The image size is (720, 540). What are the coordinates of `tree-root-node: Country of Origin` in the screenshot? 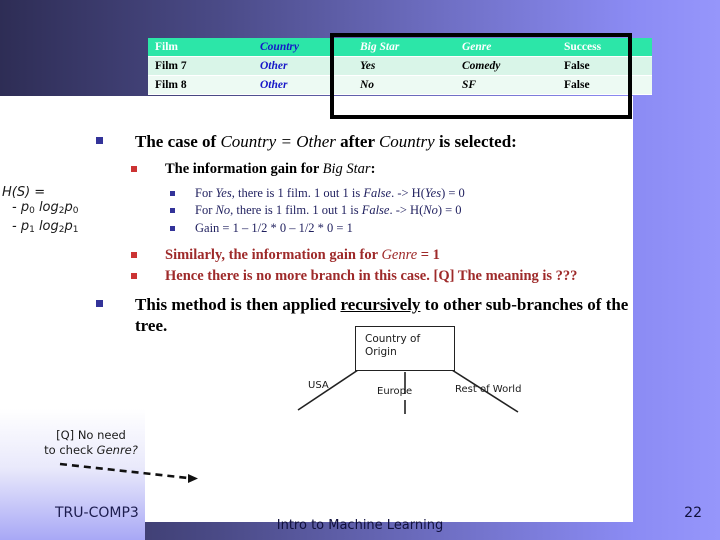 It's located at (405, 348).